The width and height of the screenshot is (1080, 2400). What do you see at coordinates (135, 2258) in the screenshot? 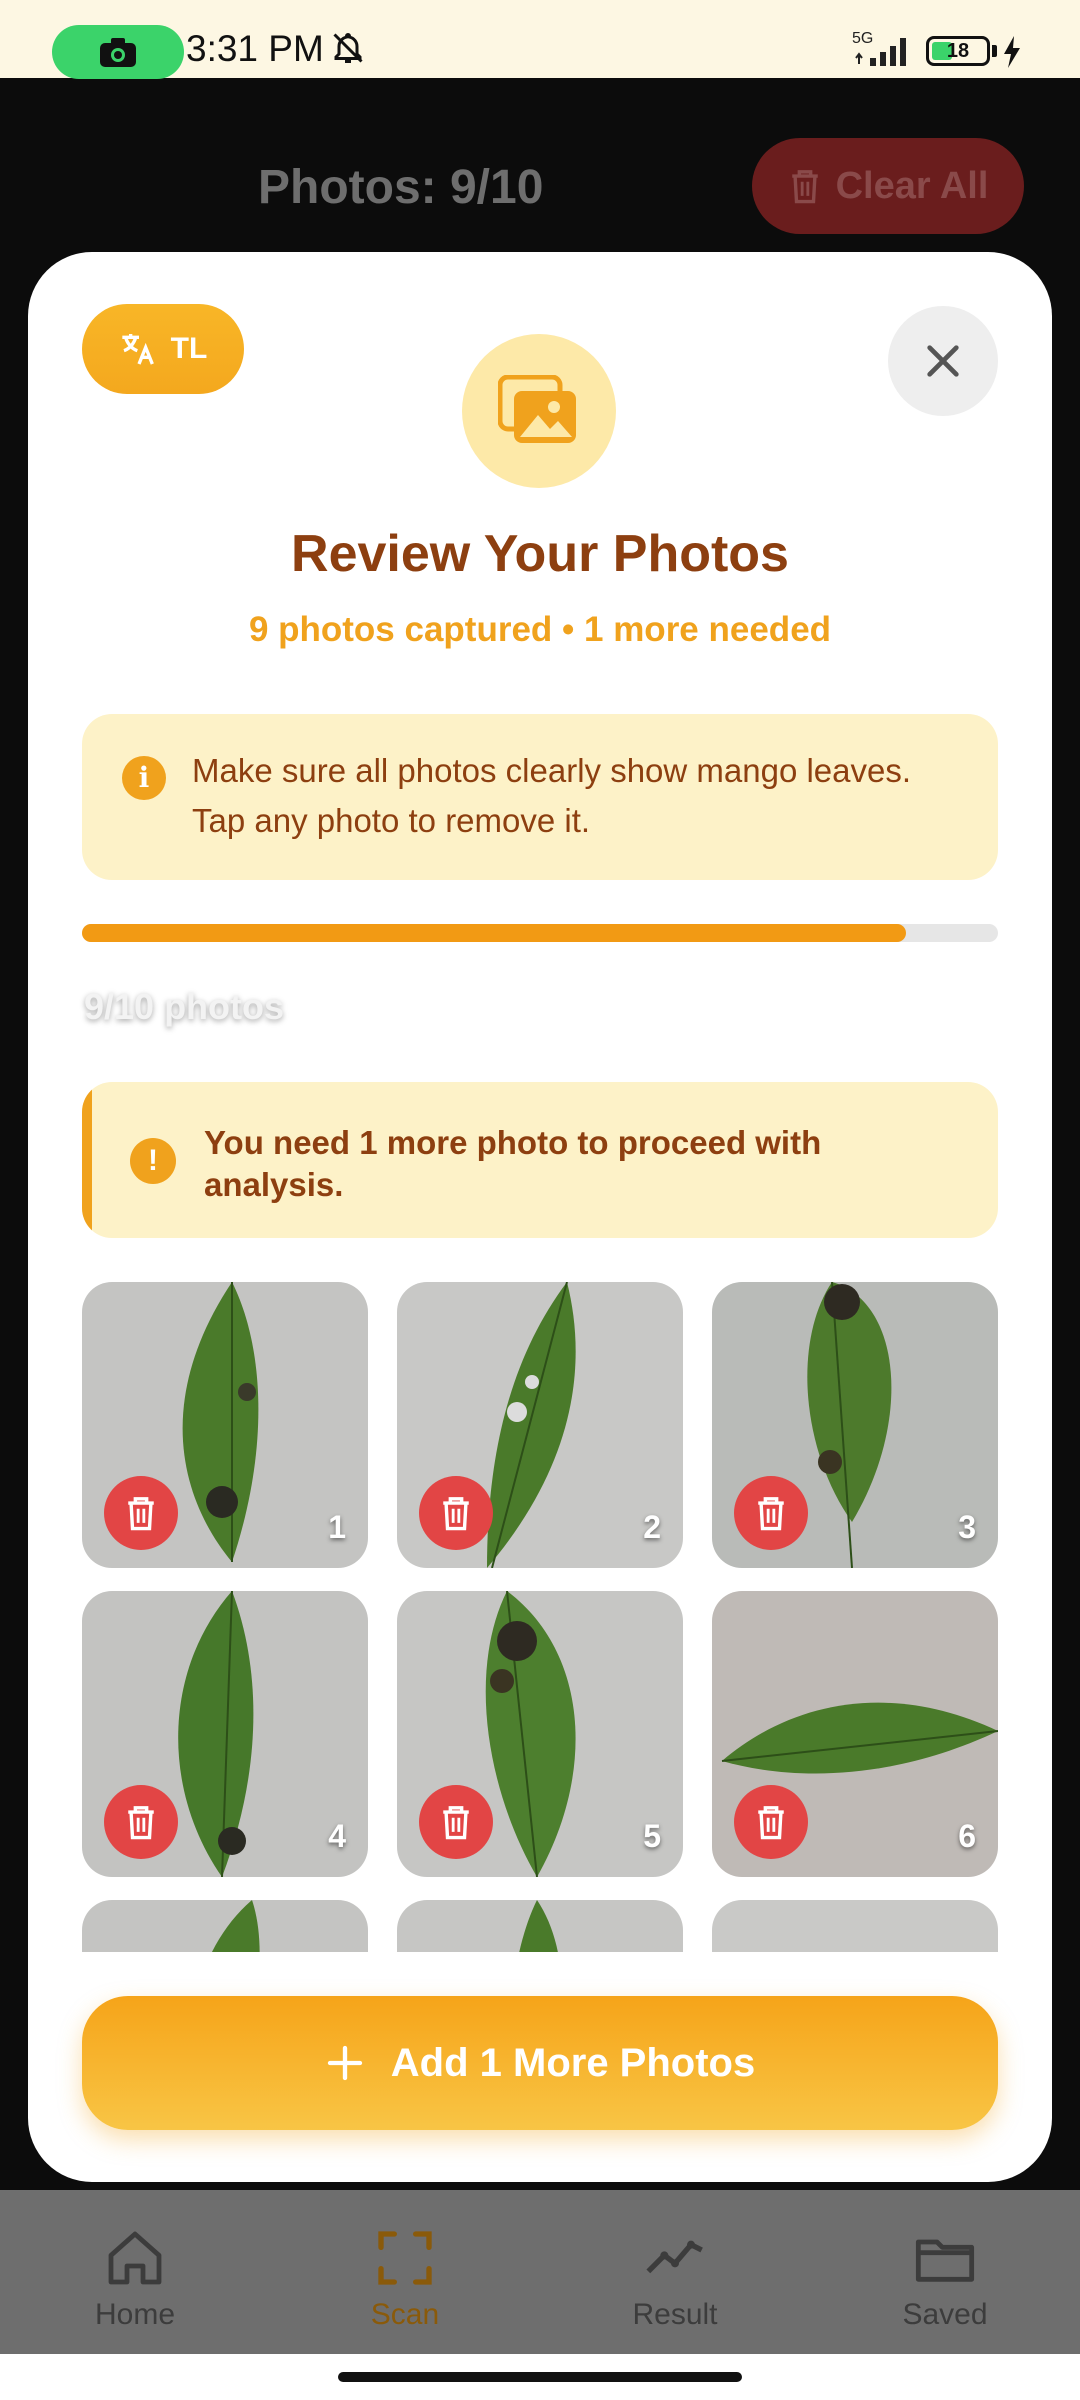
I see `home-icon` at bounding box center [135, 2258].